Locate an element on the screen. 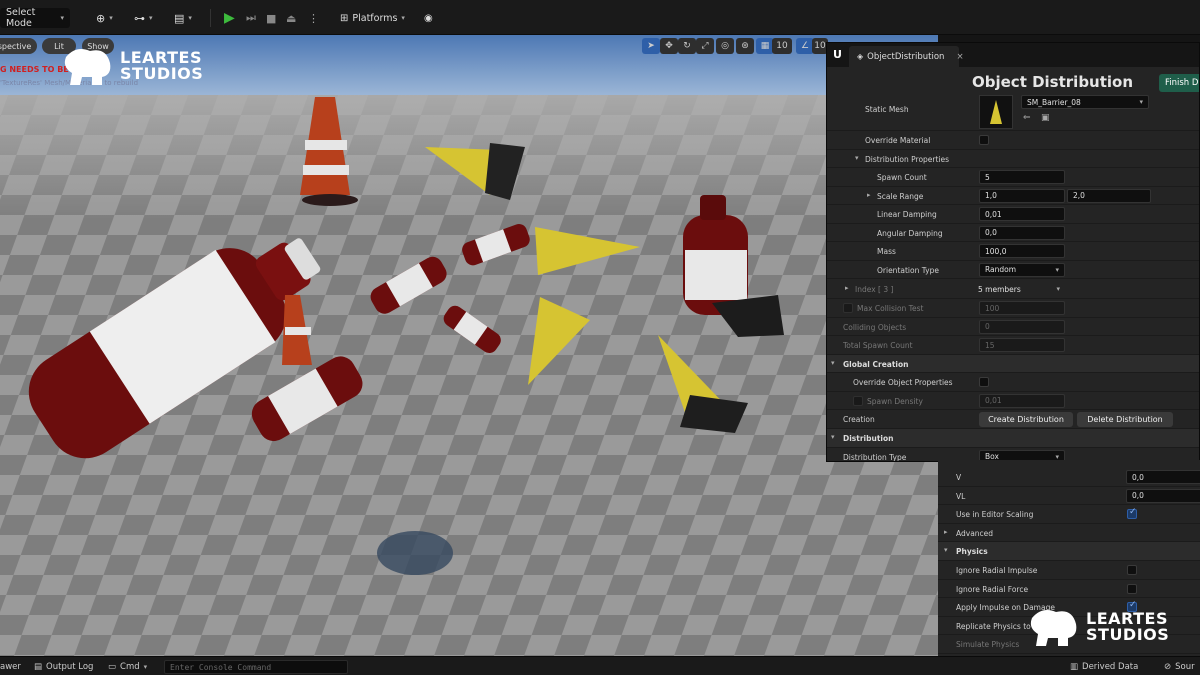 This screenshot has width=1200, height=675. output-log-label: Output Log is located at coordinates (70, 667).